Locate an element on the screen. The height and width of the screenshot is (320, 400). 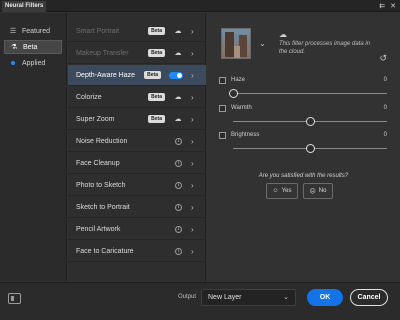
warmth-slider-handle is located at coordinates (310, 121).